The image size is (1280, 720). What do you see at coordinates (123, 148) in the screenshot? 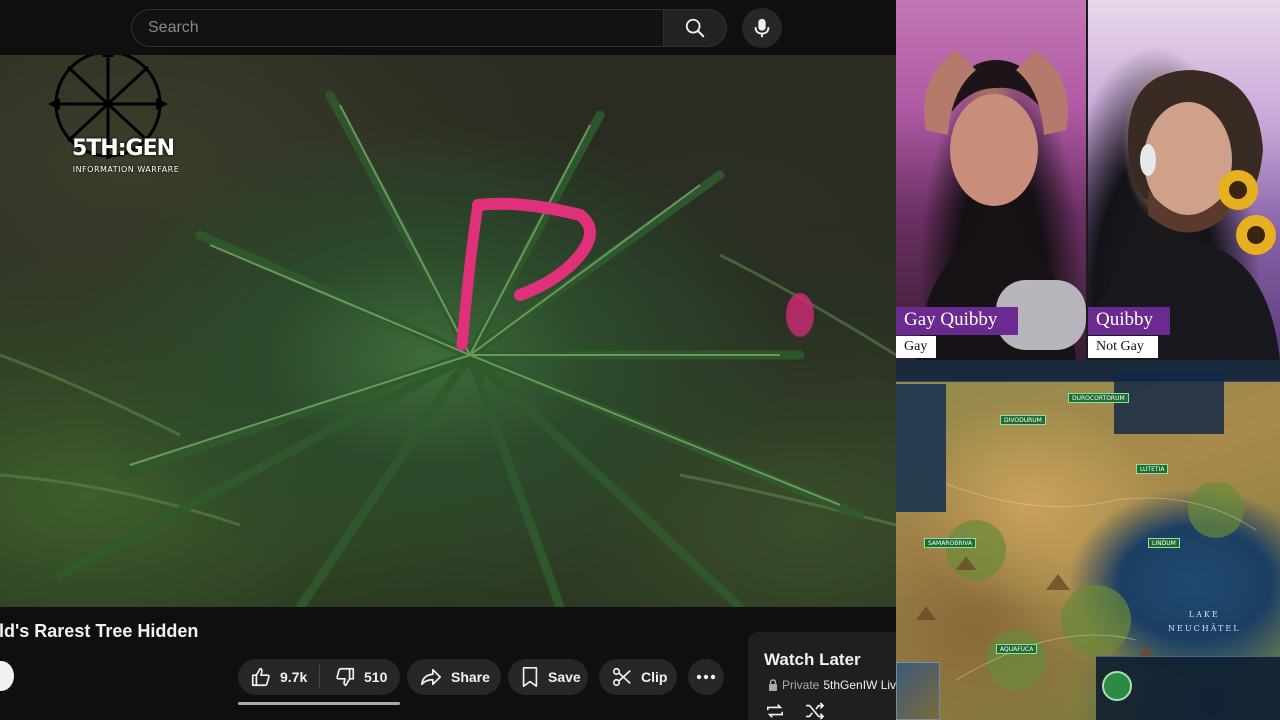
I see `watermark-title: 5TH:GEN` at bounding box center [123, 148].